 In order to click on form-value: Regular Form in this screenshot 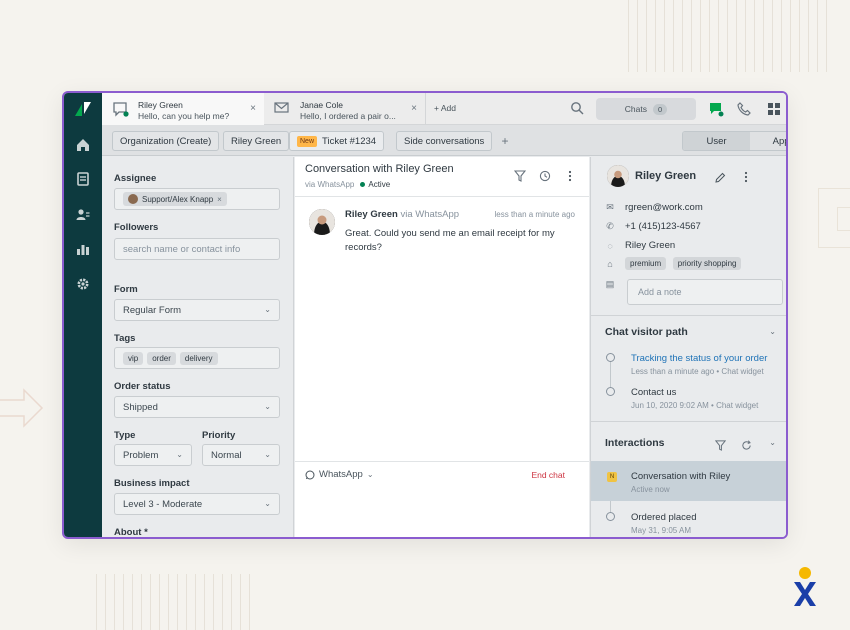, I will do `click(152, 310)`.